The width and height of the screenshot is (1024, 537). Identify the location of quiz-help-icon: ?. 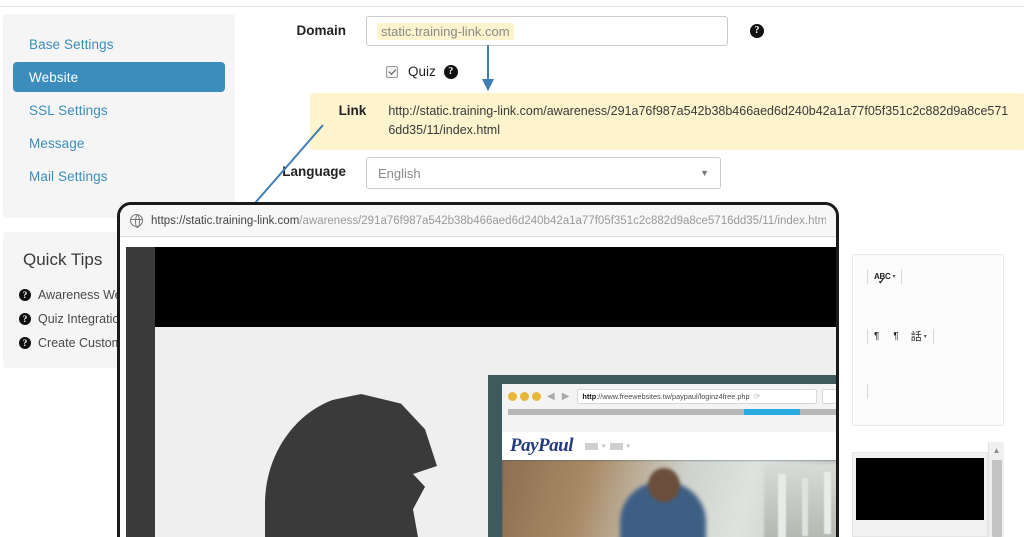
(450, 71).